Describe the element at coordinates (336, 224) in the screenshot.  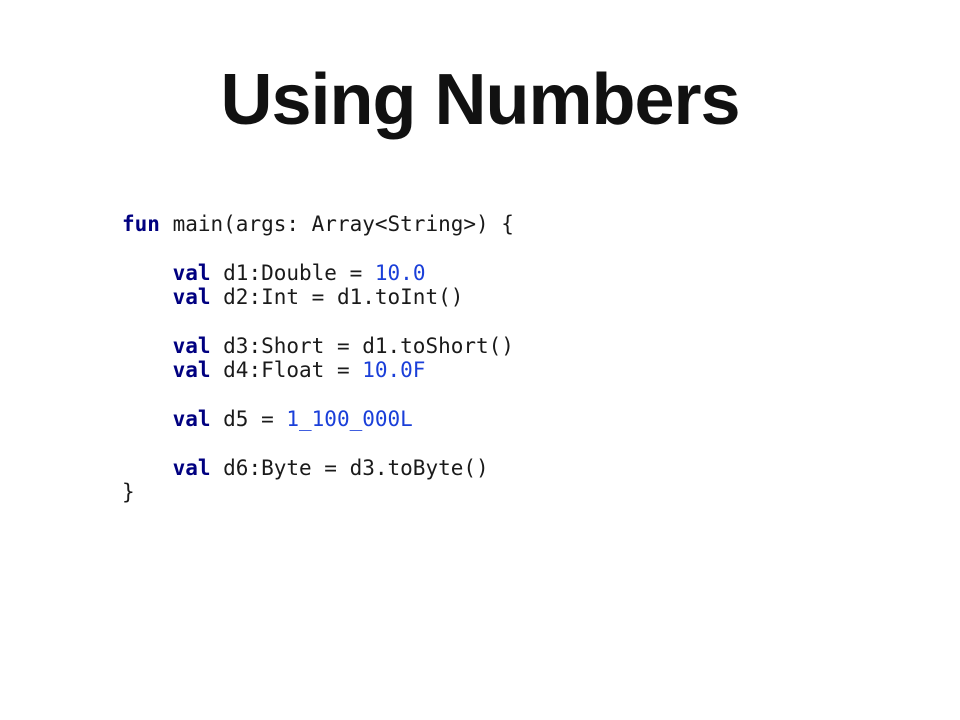
I see `code-text: main(args: Array<String>) {` at that location.